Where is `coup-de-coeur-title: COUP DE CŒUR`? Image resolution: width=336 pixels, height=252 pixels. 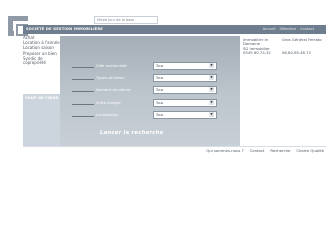
coup-de-coeur-title: COUP DE CŒUR is located at coordinates (41, 97).